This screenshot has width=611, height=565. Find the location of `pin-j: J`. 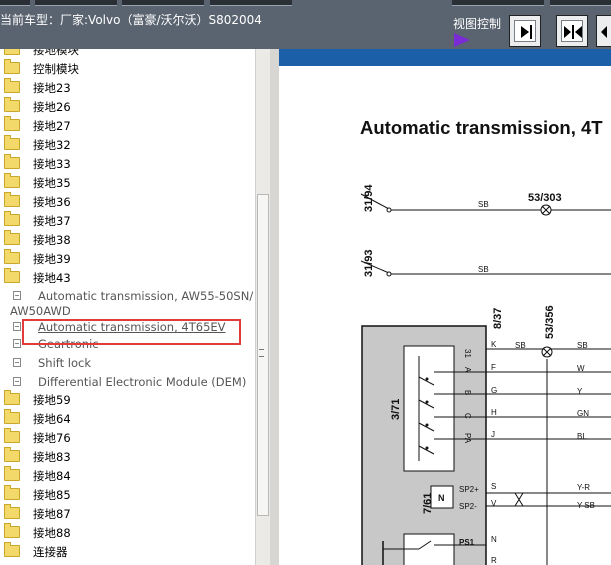

pin-j: J is located at coordinates (493, 434).